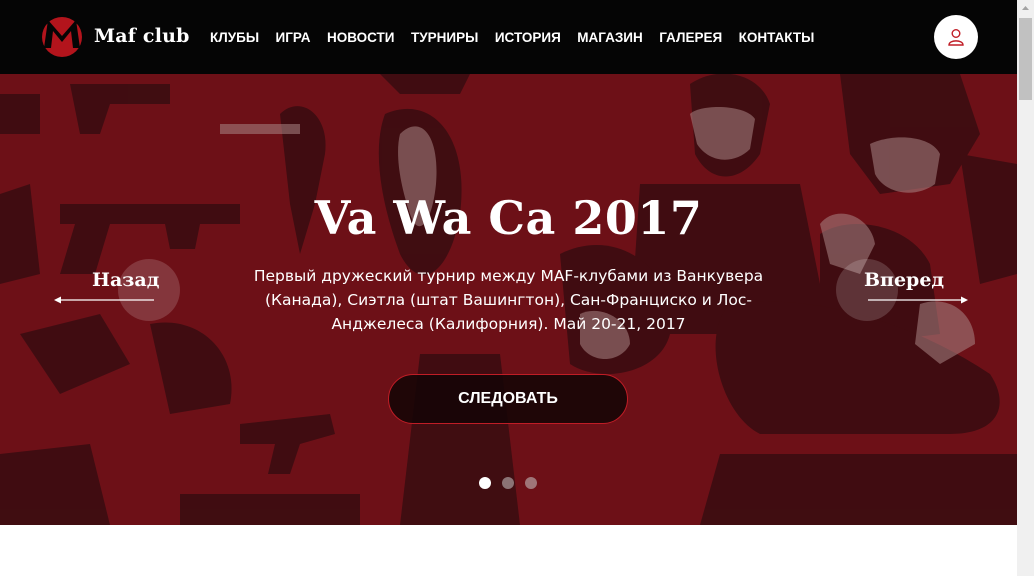  I want to click on page-scrollbar, so click(1025, 288).